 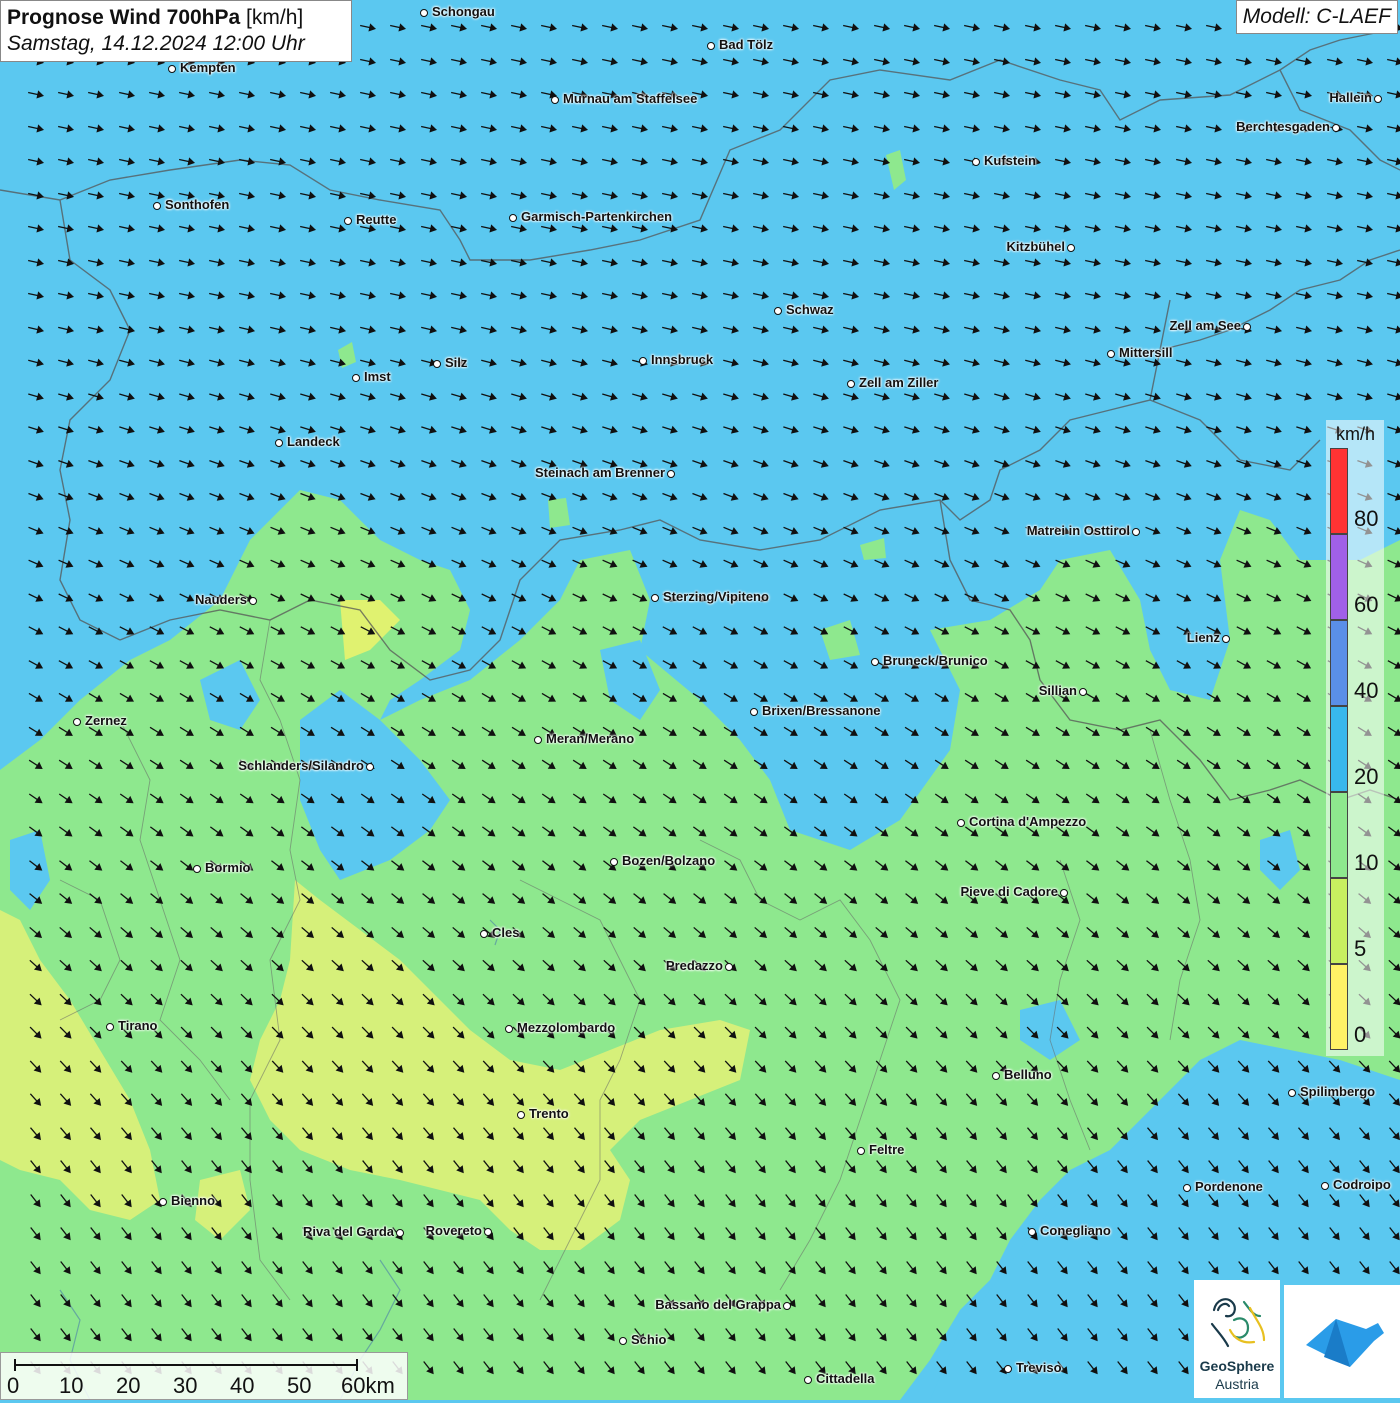 What do you see at coordinates (716, 596) in the screenshot?
I see `city-label: Sterzing/Vipiteno` at bounding box center [716, 596].